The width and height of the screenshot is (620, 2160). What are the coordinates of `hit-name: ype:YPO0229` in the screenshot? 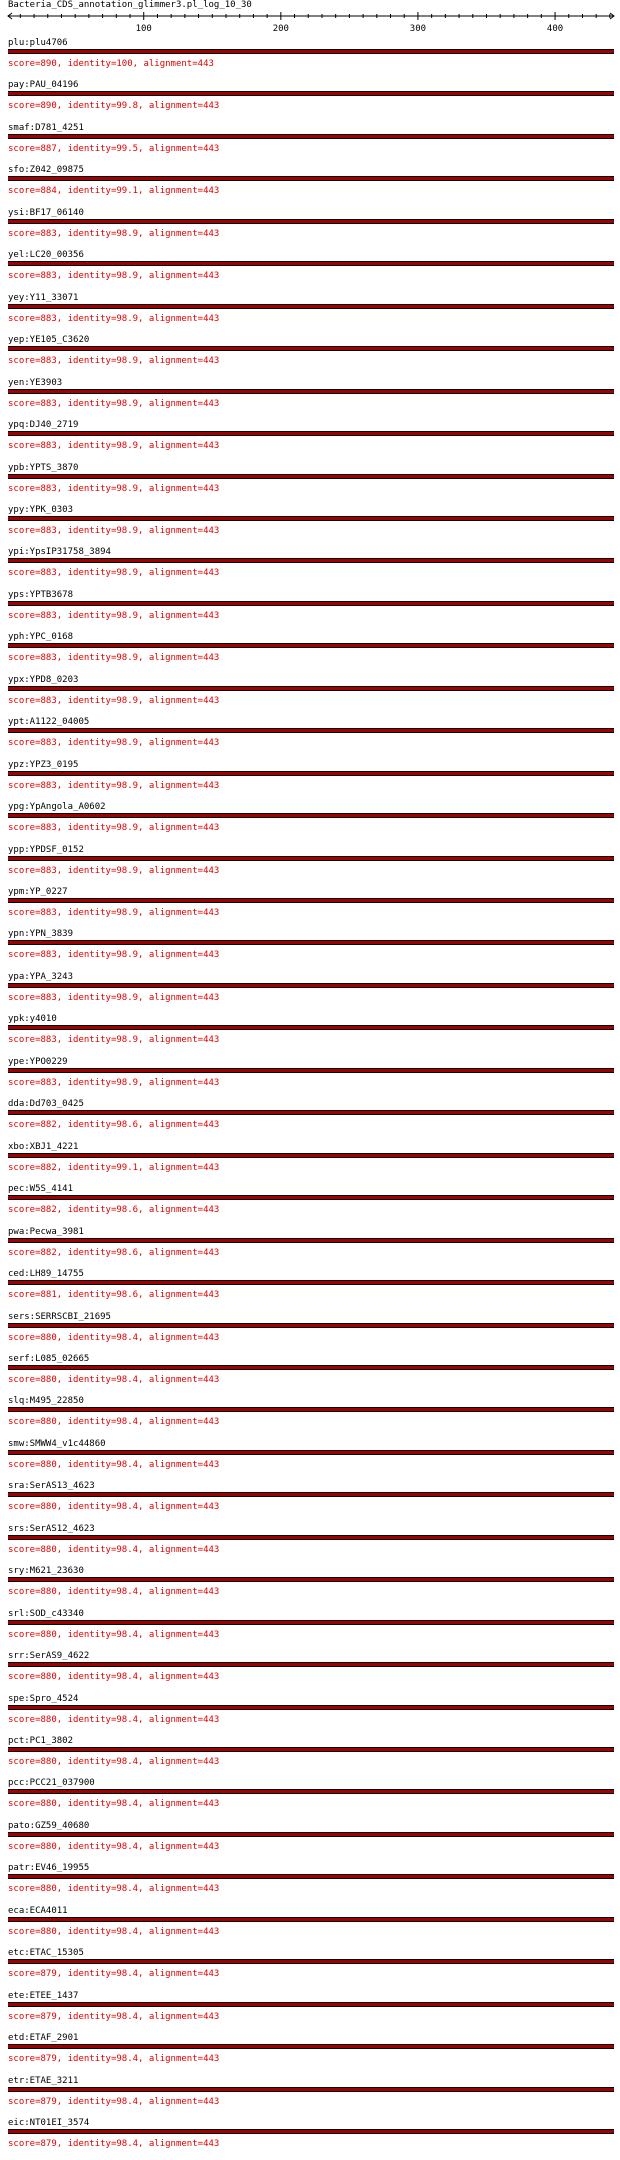 It's located at (38, 1062).